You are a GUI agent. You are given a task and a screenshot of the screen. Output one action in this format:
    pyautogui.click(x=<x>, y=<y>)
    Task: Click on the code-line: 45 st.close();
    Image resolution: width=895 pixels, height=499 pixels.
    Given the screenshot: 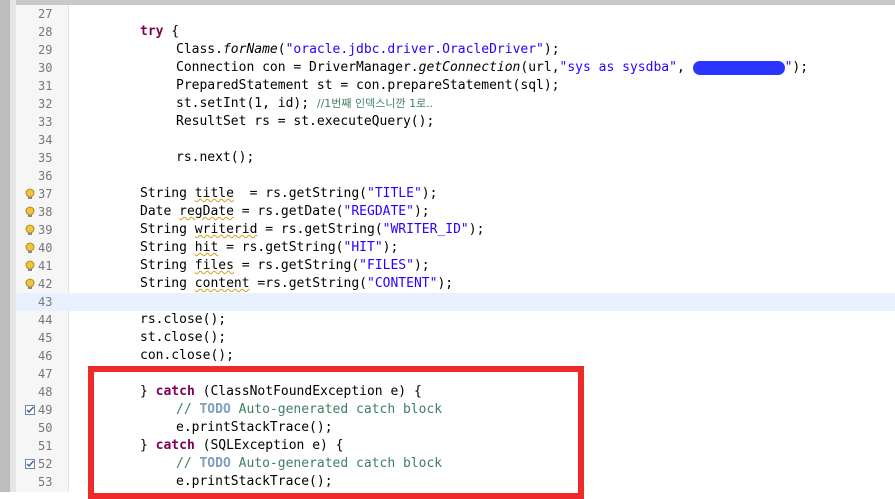 What is the action you would take?
    pyautogui.click(x=455, y=338)
    